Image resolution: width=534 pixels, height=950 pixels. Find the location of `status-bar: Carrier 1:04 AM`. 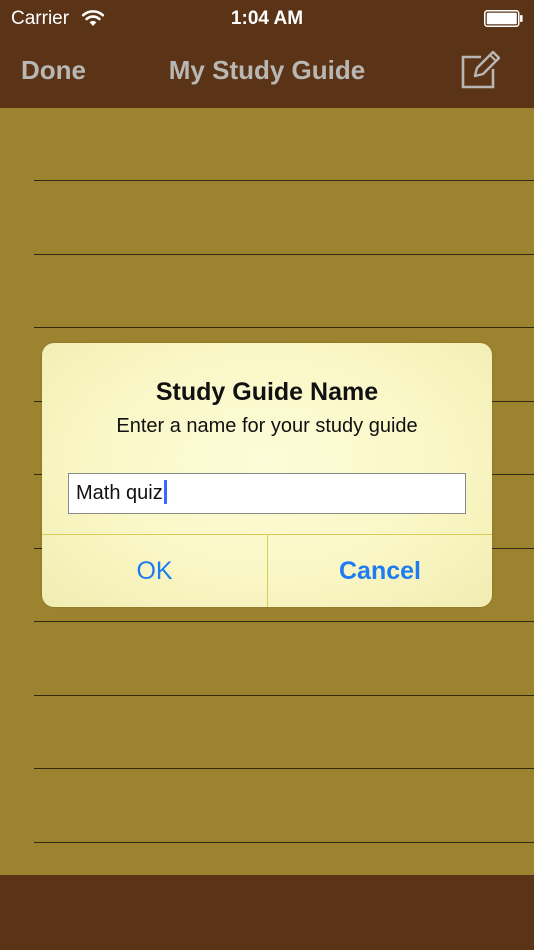

status-bar: Carrier 1:04 AM is located at coordinates (267, 19).